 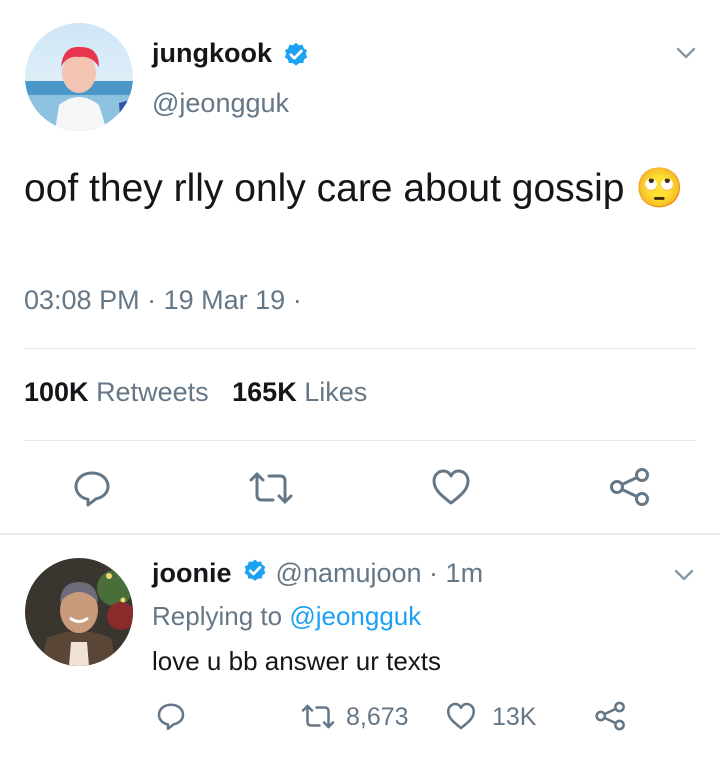 What do you see at coordinates (217, 616) in the screenshot?
I see `replying-to-label: Replying to` at bounding box center [217, 616].